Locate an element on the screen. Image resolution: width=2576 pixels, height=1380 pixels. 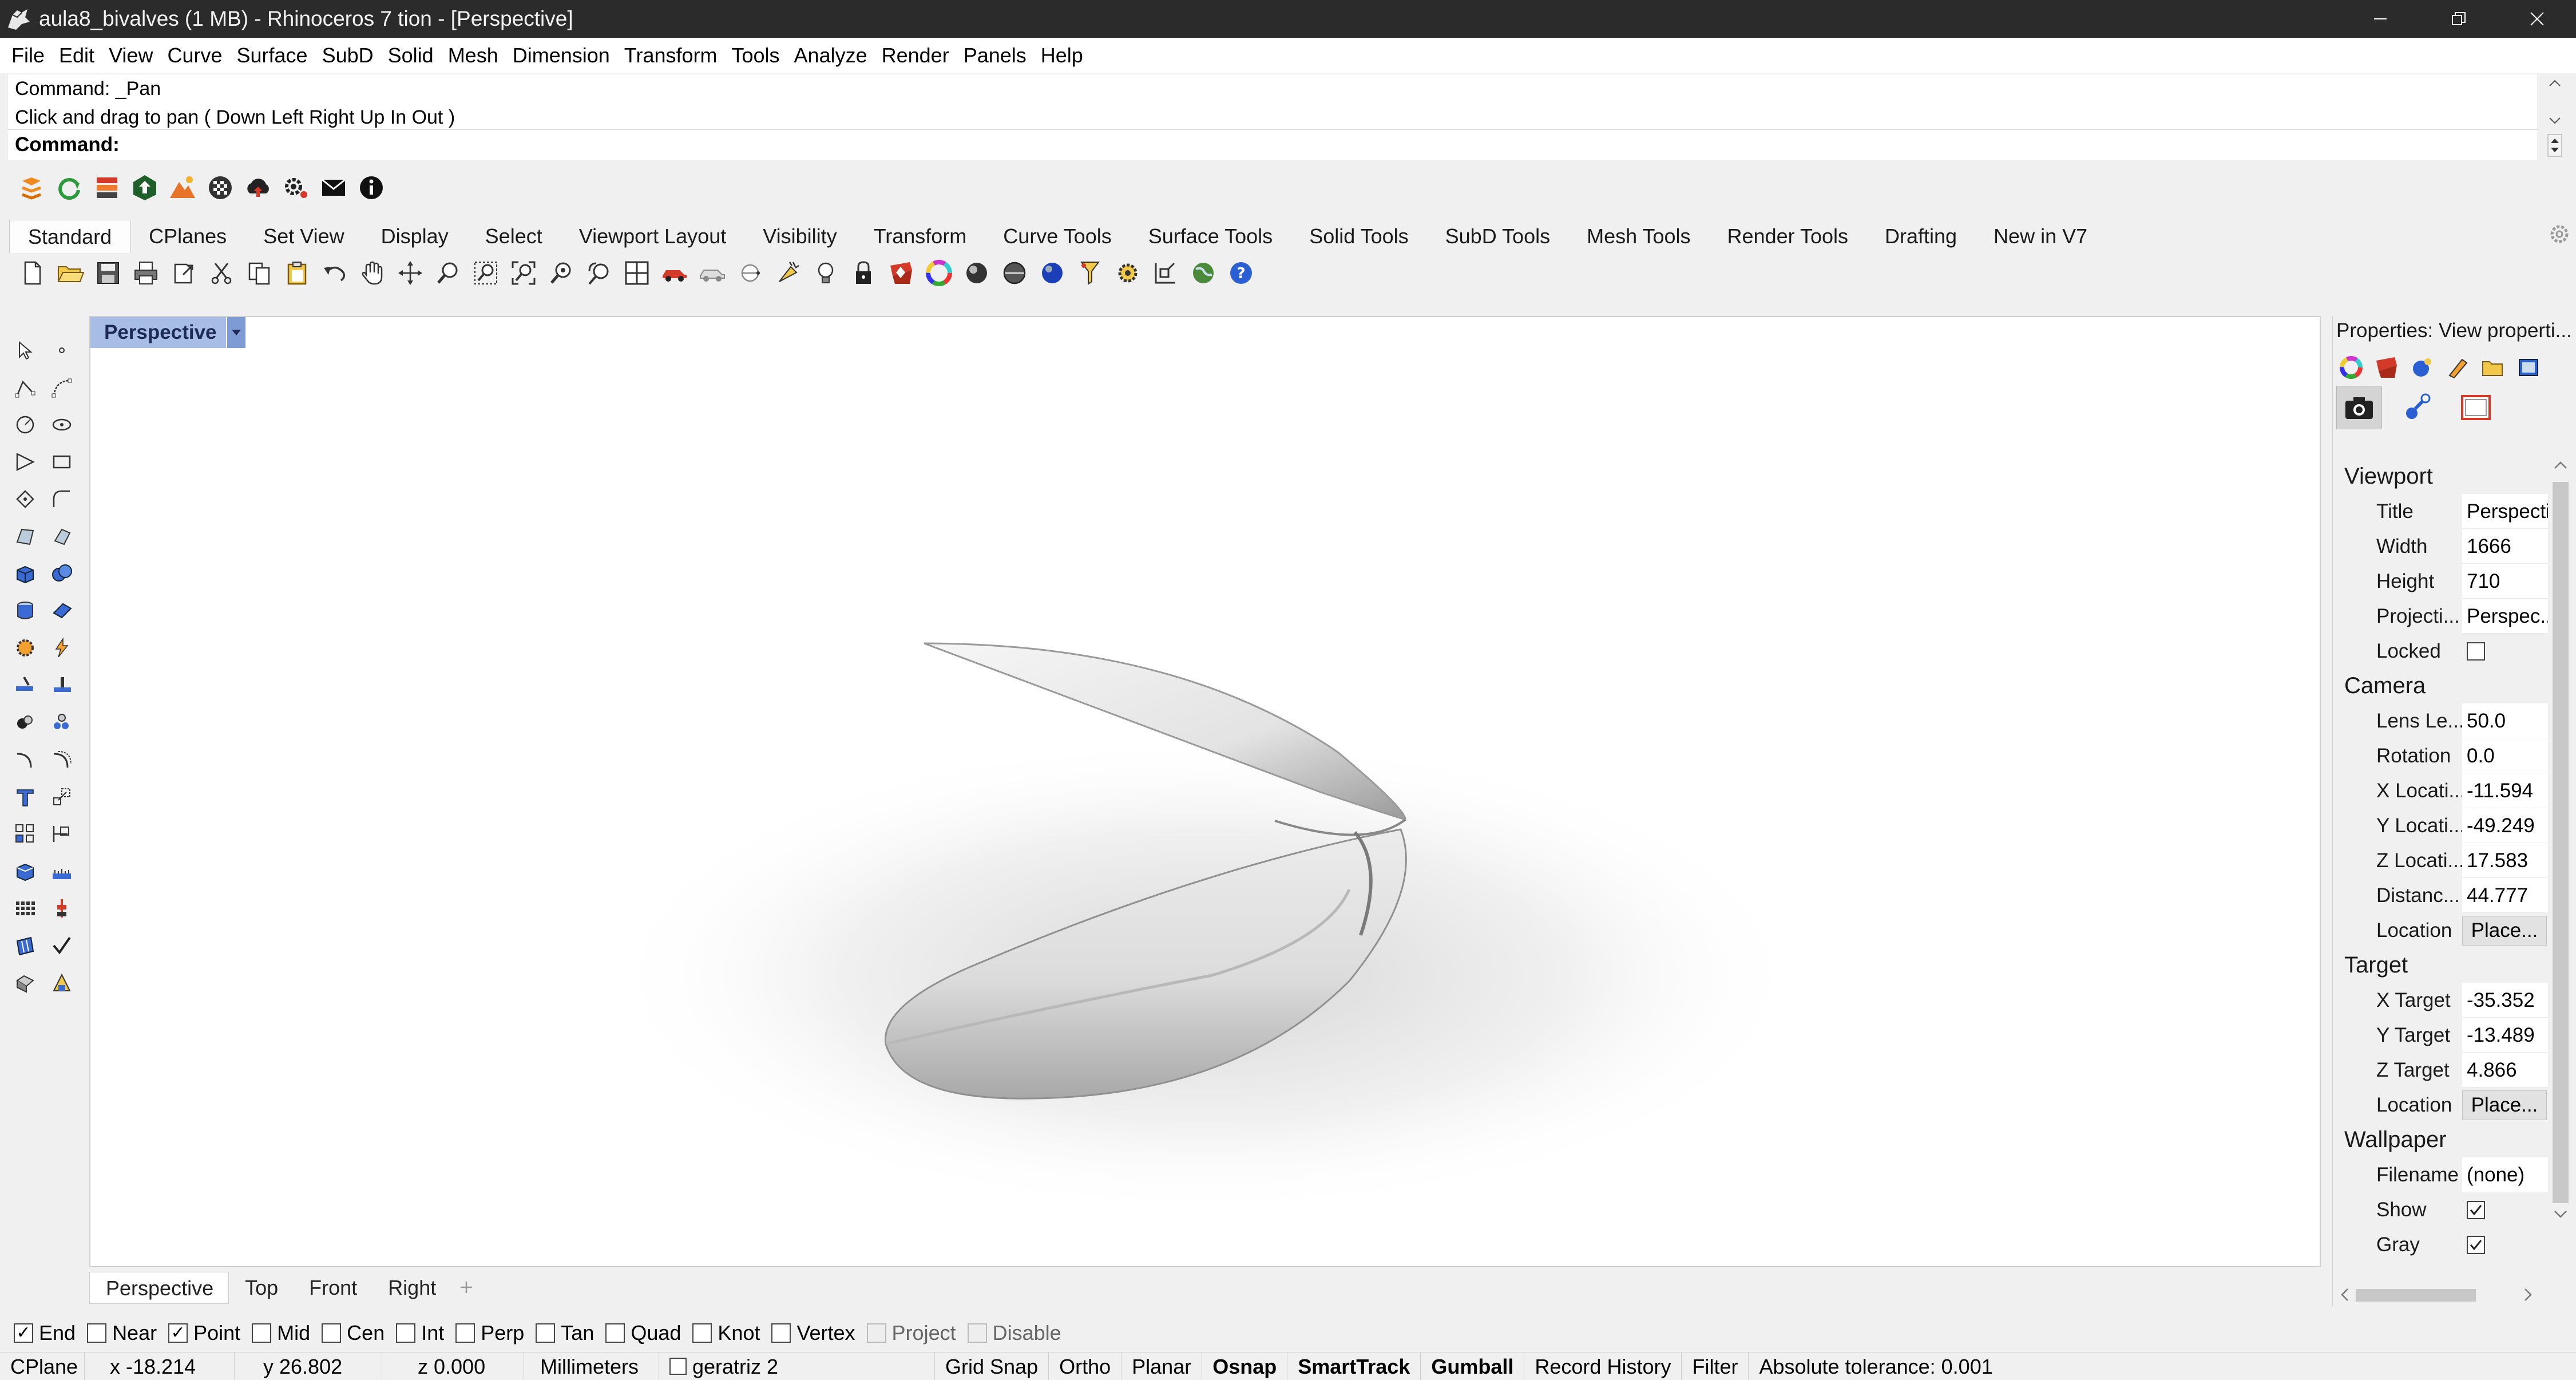
tab-display: Display is located at coordinates (415, 236).